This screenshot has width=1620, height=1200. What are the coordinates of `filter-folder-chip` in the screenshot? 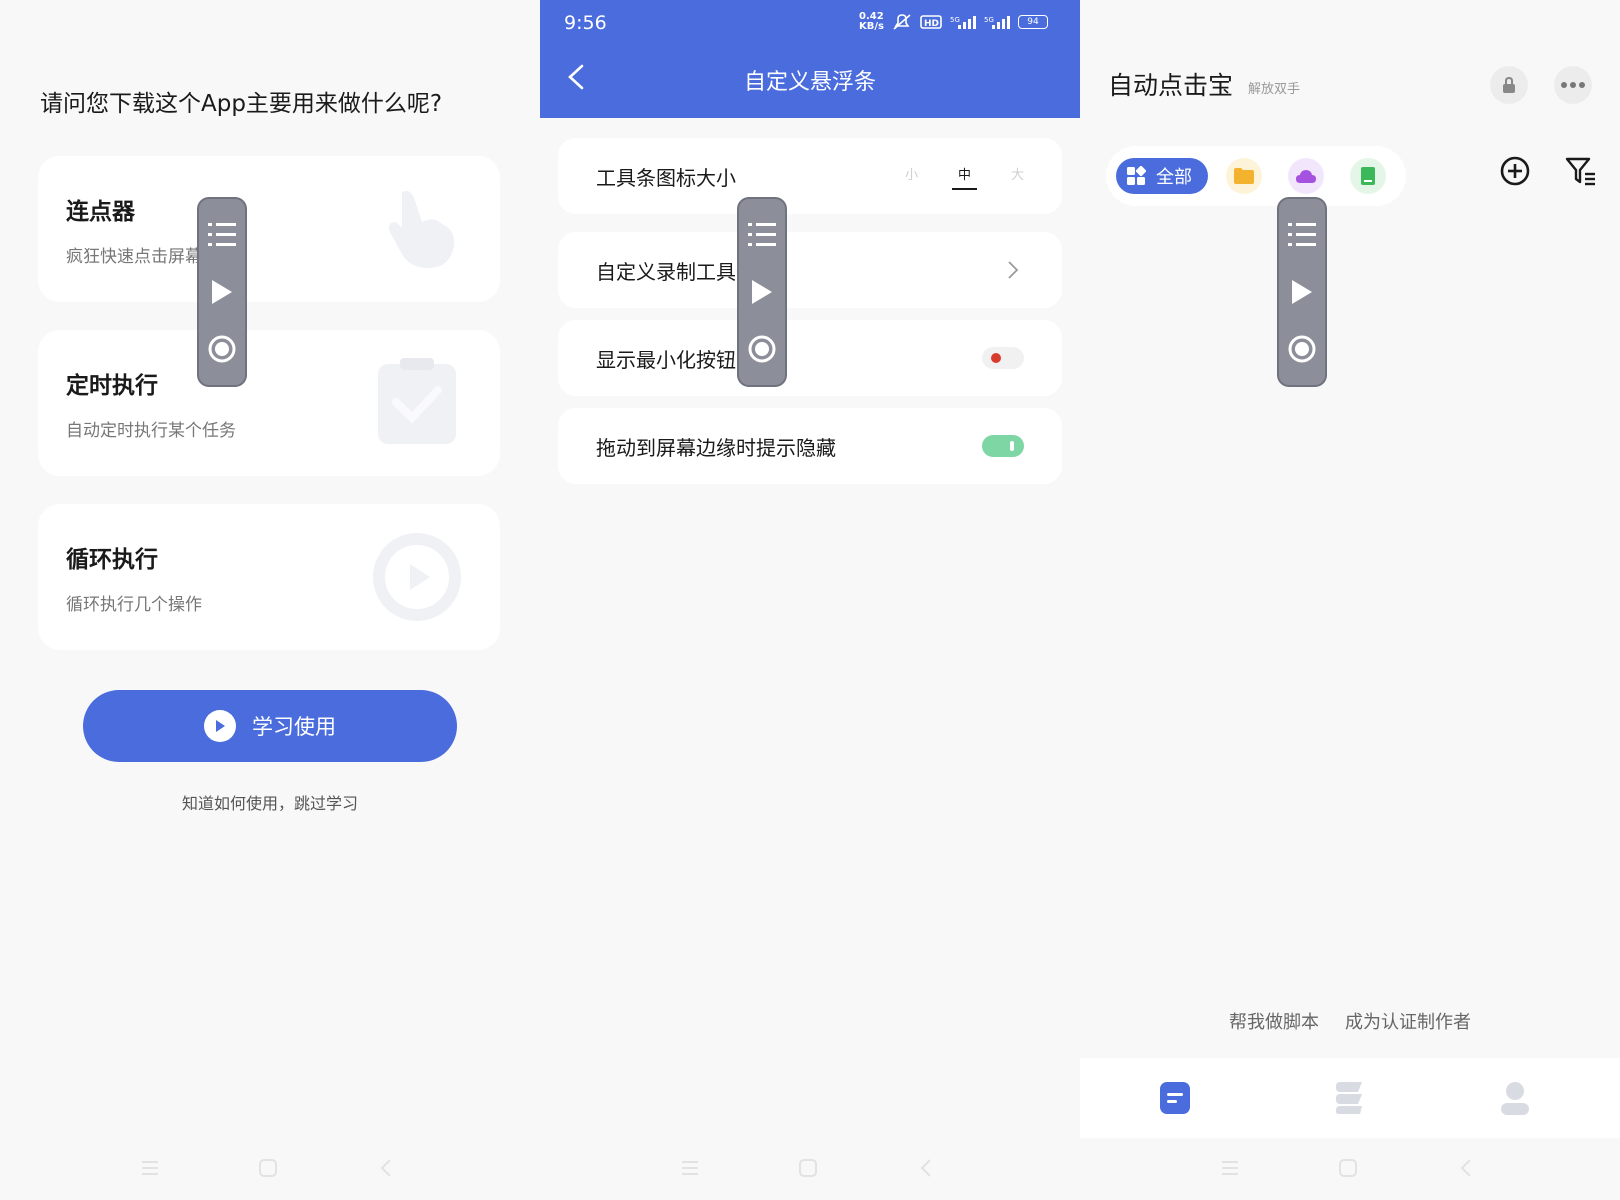 It's located at (1244, 176).